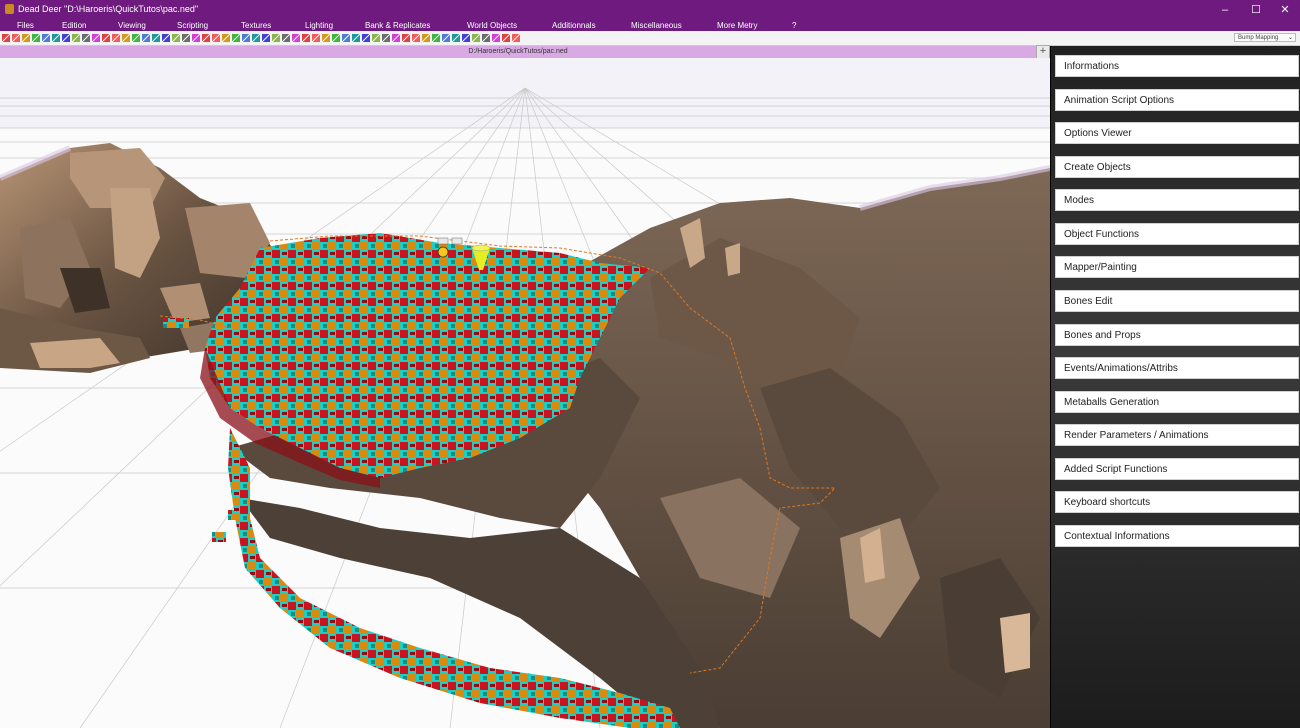  Describe the element at coordinates (1290, 38) in the screenshot. I see `chevron-down-icon: ⌄` at that location.